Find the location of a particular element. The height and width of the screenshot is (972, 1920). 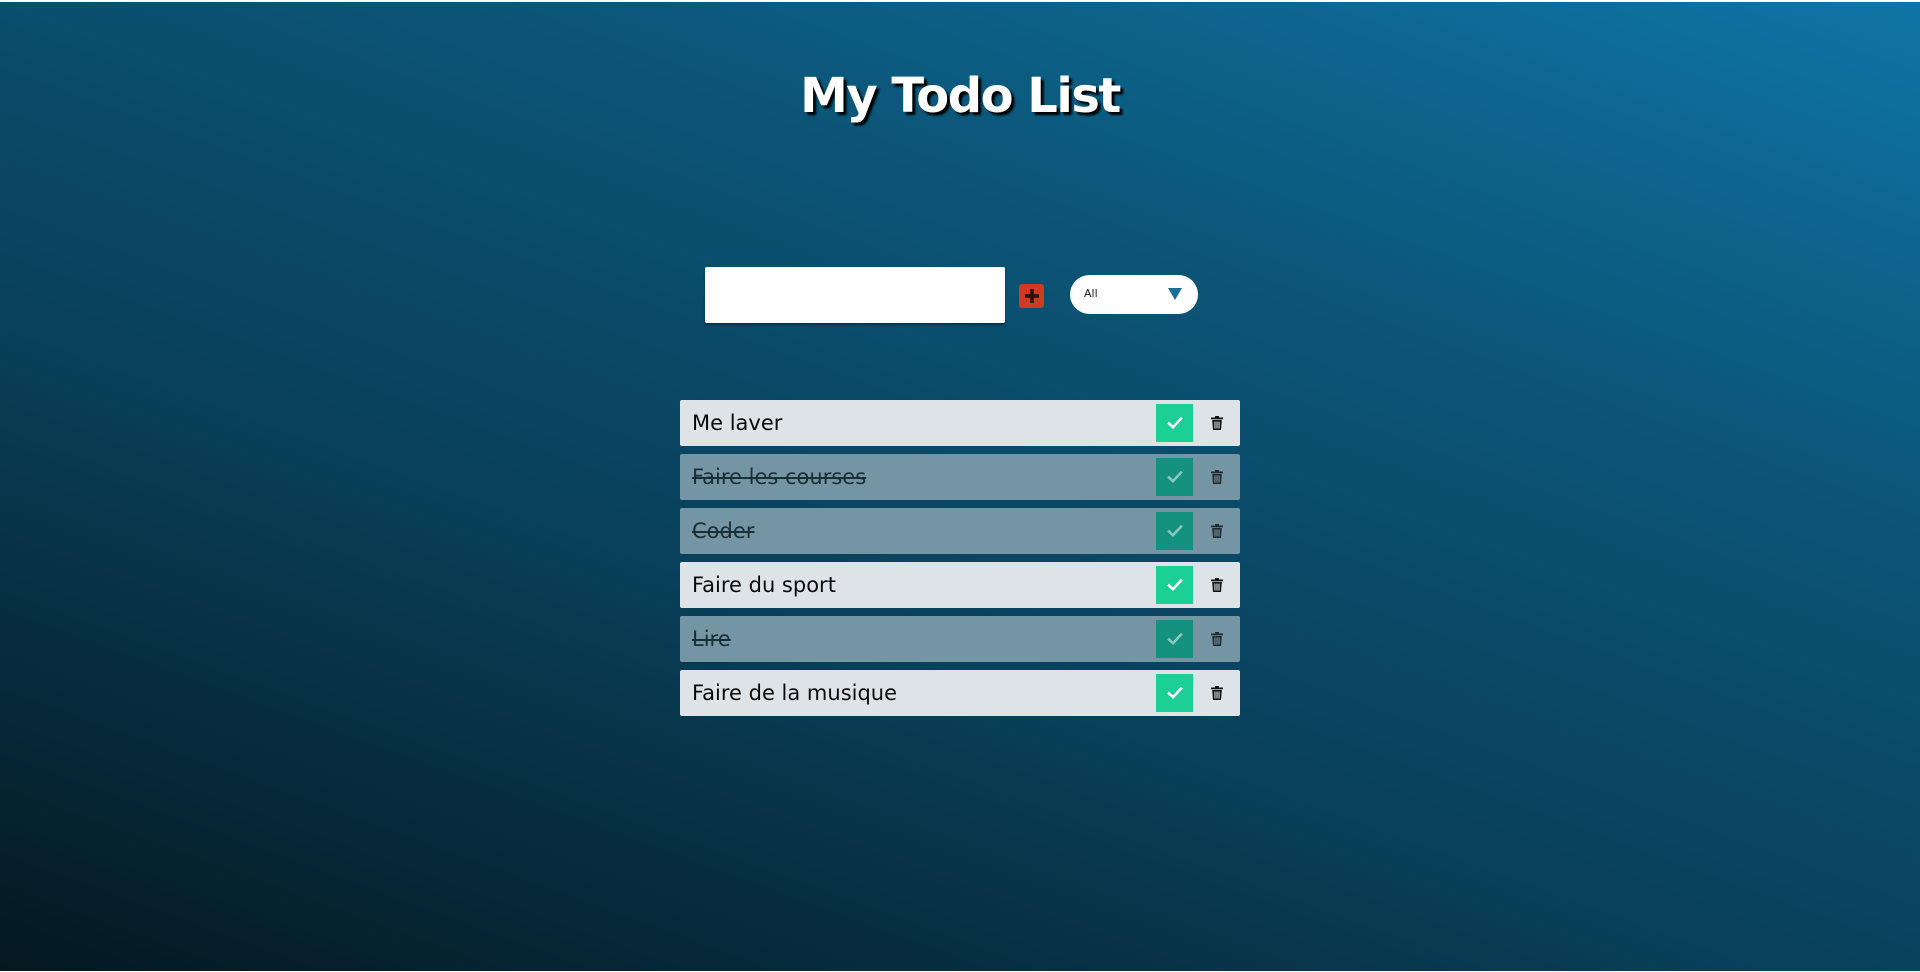

triangle-down-icon is located at coordinates (1175, 294).